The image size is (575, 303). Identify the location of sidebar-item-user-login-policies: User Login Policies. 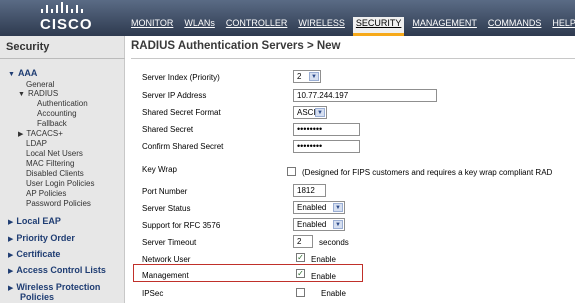
(60, 183).